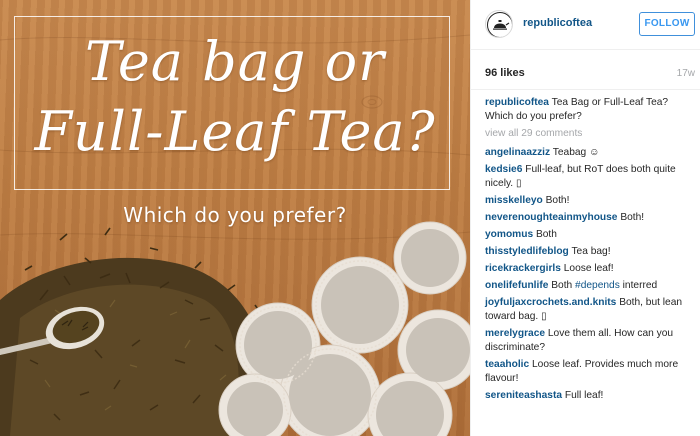  I want to click on follow-button: FOLLOW, so click(667, 24).